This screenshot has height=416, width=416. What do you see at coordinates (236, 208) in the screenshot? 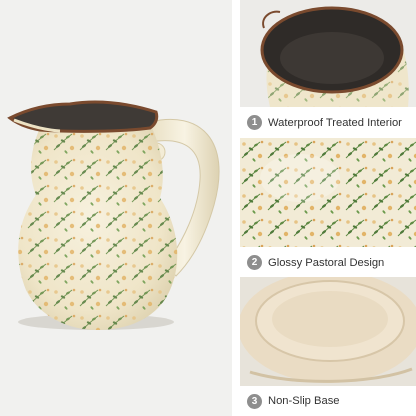
I see `panel-divider` at bounding box center [236, 208].